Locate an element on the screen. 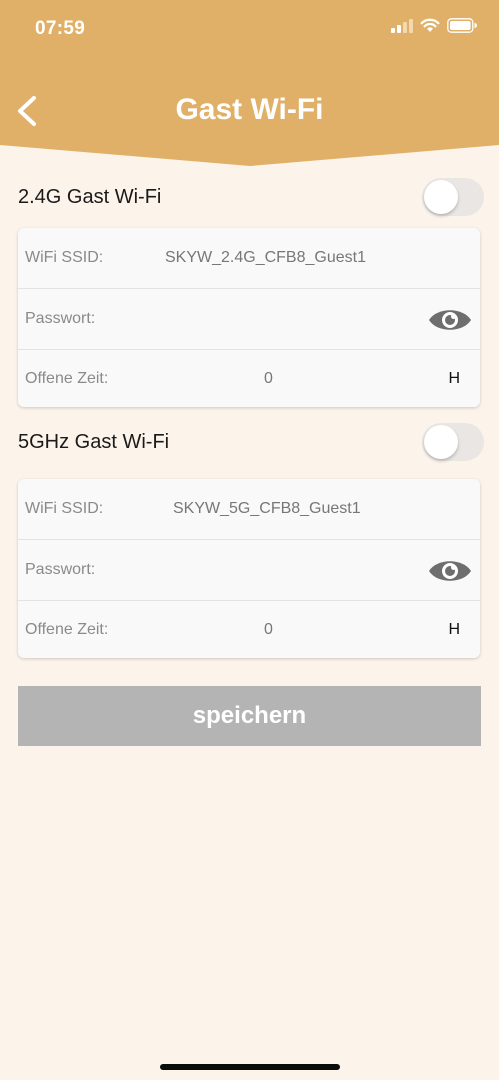 This screenshot has width=499, height=1080. guest-5g-toggle is located at coordinates (453, 442).